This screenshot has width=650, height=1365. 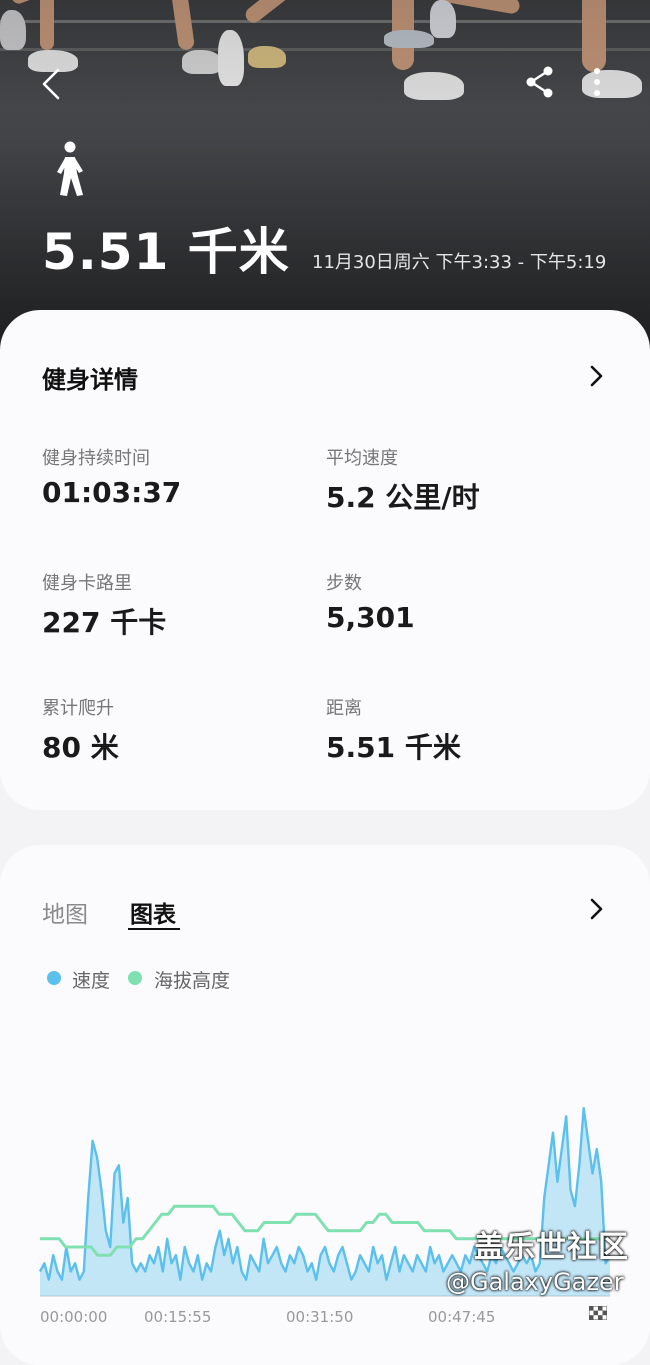 I want to click on x-tick-label: 00:31:50, so click(x=320, y=1317).